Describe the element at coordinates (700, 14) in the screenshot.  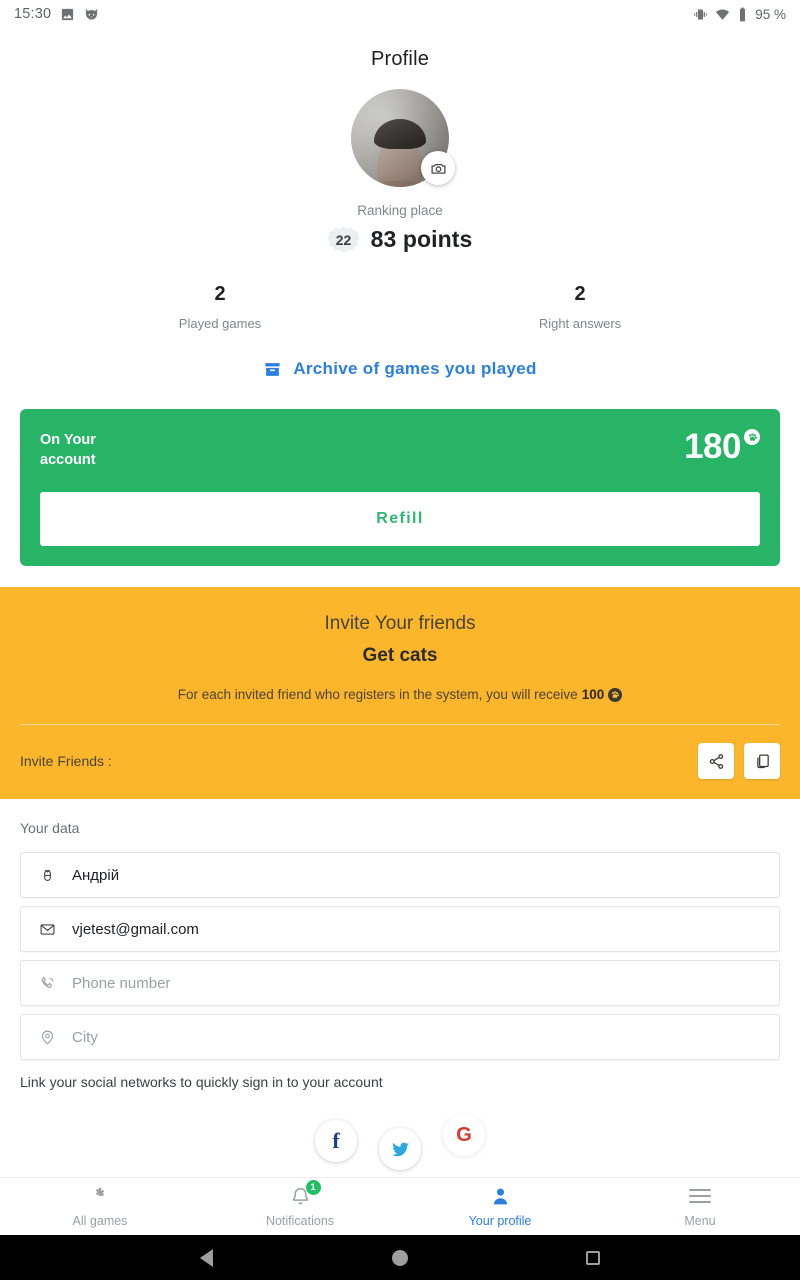
I see `vibrate-icon` at that location.